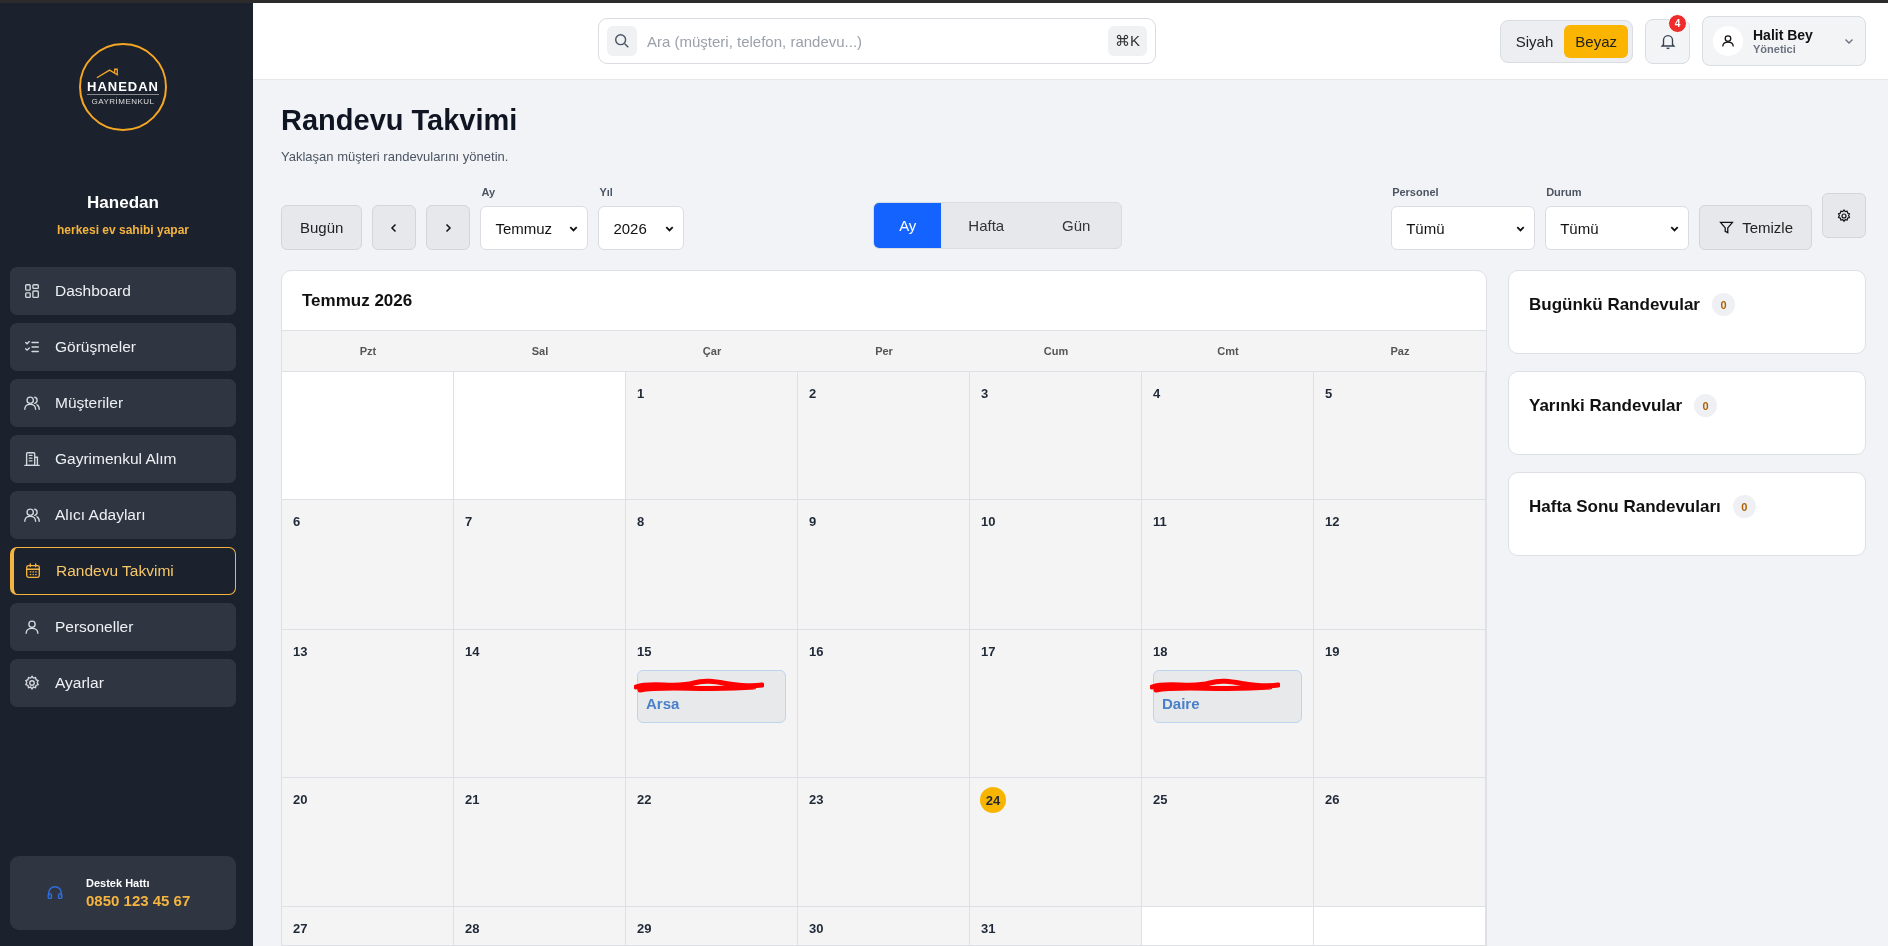 Image resolution: width=1888 pixels, height=946 pixels. I want to click on day-cell: 27, so click(368, 926).